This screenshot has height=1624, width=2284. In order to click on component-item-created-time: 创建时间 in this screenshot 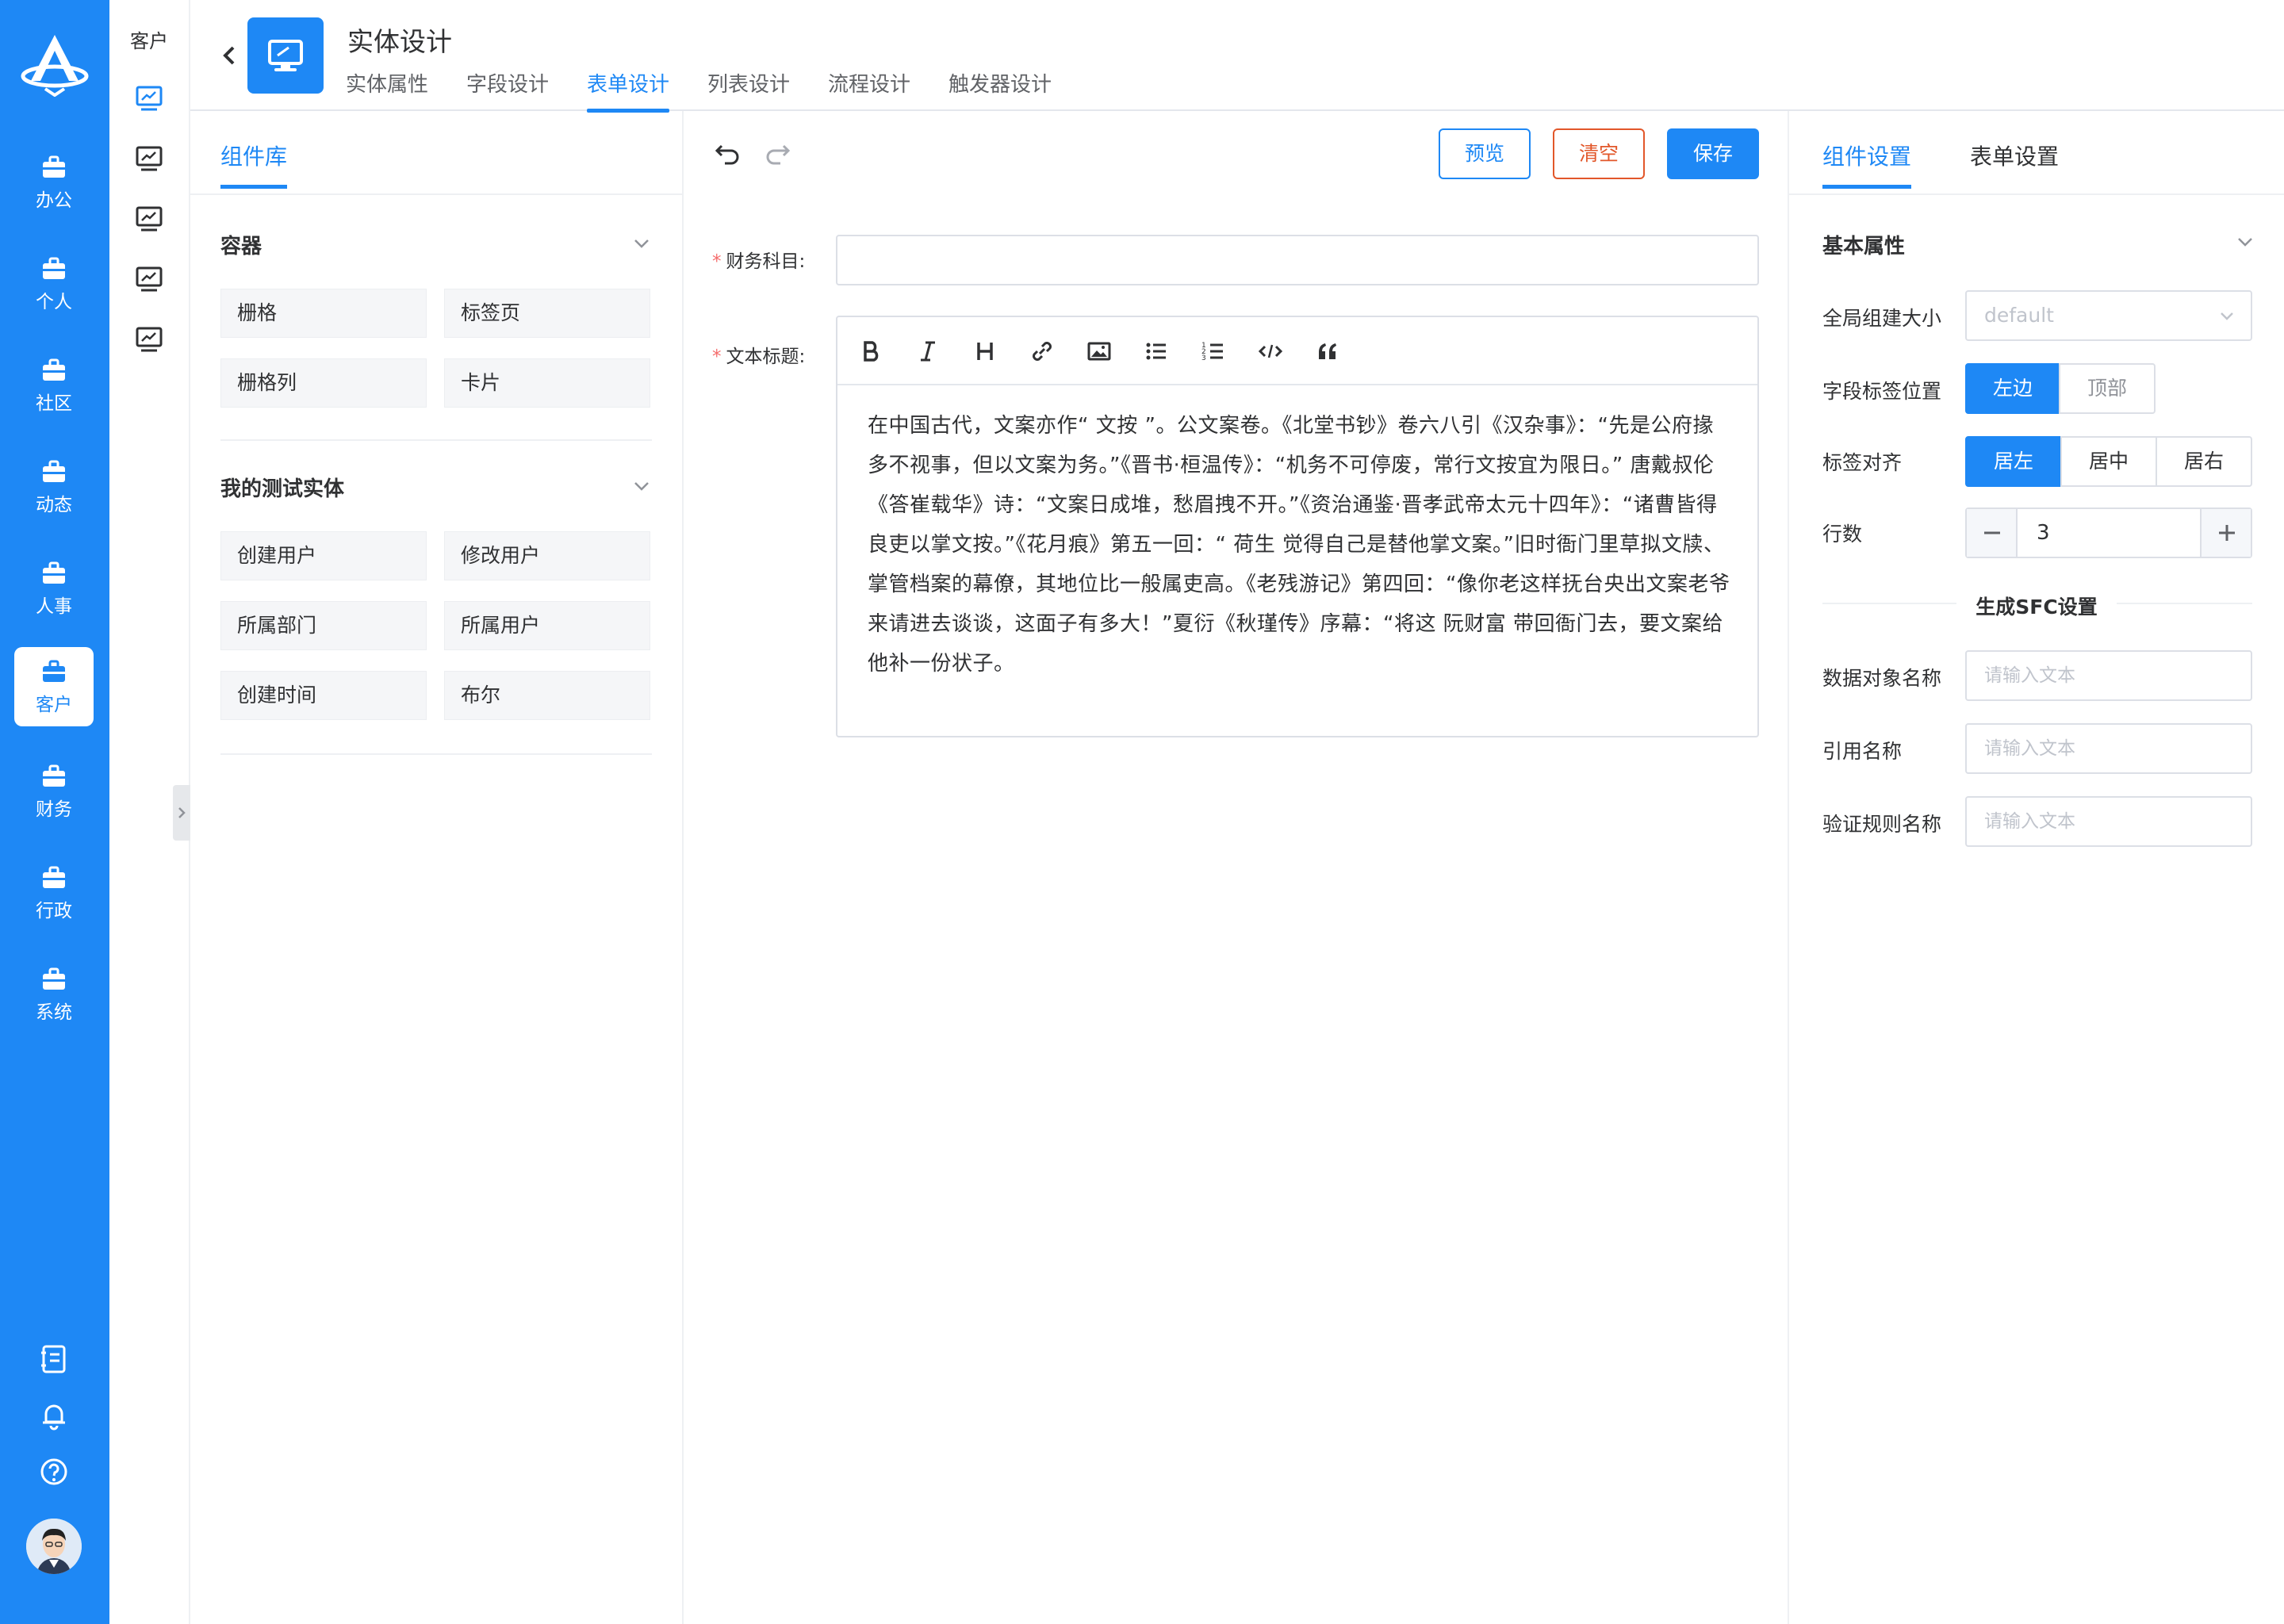, I will do `click(323, 695)`.